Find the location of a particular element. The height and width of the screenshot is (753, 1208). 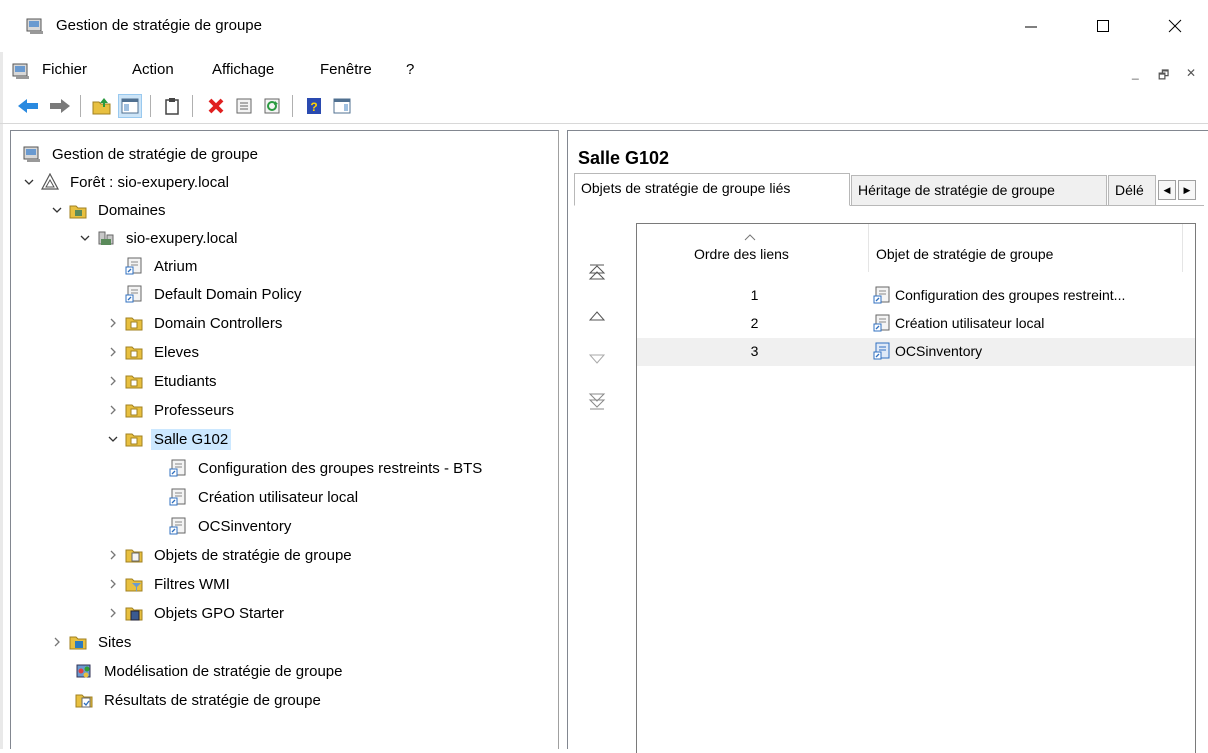

mdi-restore-button: 🗗 is located at coordinates (1163, 76).